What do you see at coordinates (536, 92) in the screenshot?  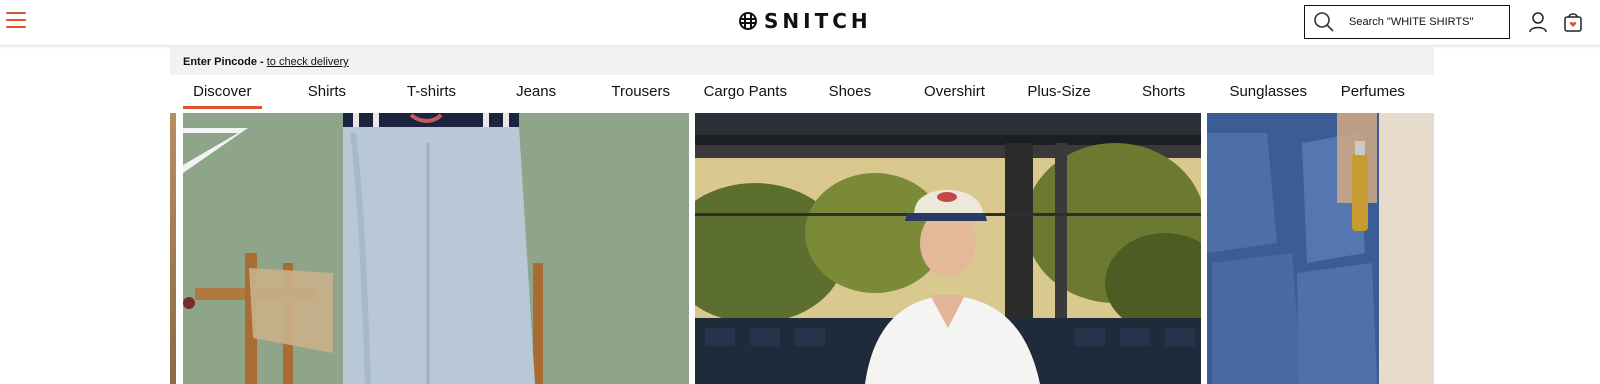 I see `category-tab-jeans: Jeans` at bounding box center [536, 92].